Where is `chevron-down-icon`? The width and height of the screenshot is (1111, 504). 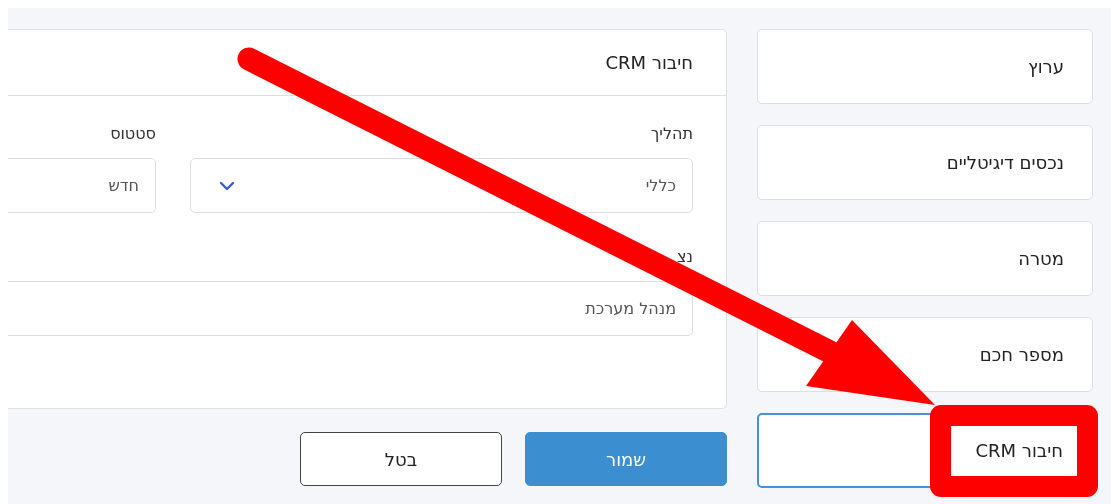
chevron-down-icon is located at coordinates (227, 185).